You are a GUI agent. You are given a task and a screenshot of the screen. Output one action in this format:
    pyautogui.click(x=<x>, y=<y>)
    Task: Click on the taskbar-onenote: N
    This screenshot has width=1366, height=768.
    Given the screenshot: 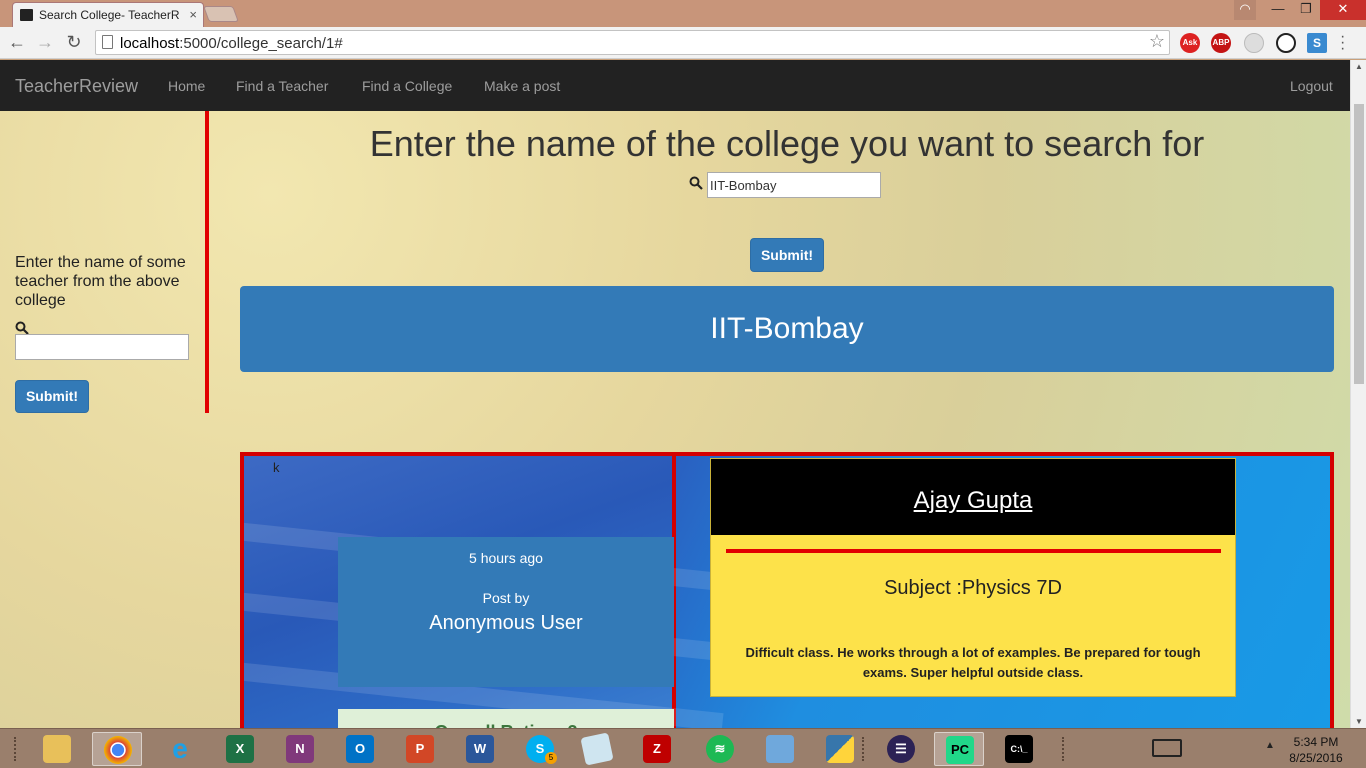 What is the action you would take?
    pyautogui.click(x=300, y=749)
    